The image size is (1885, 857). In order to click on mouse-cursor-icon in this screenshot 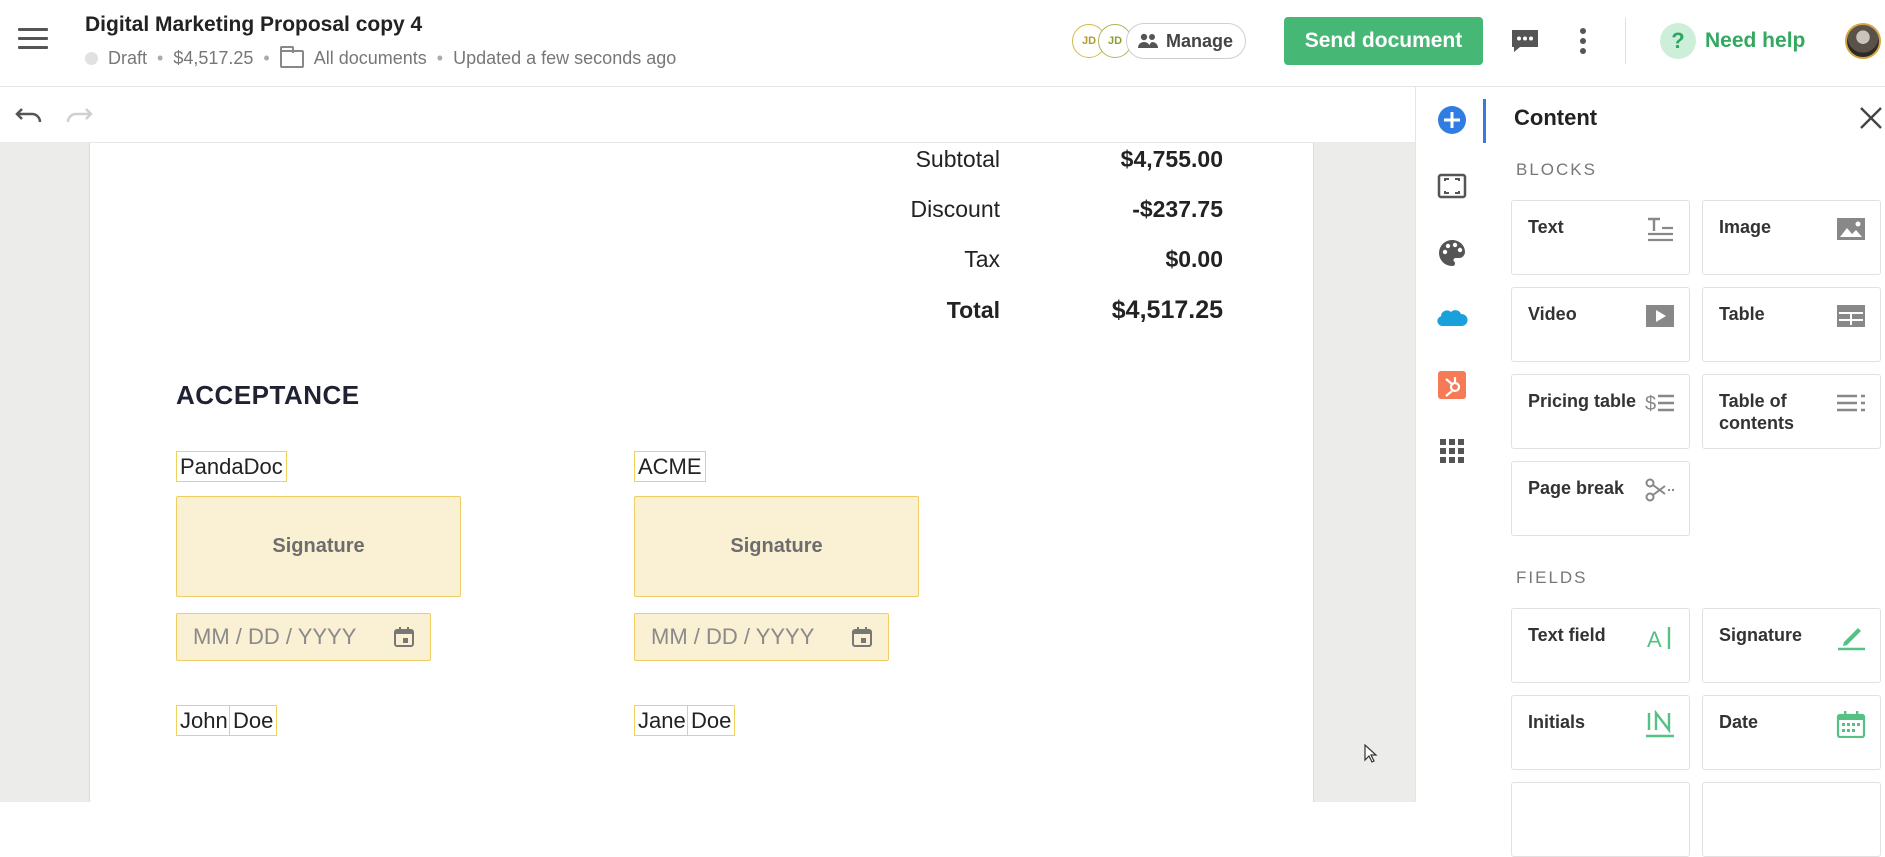, I will do `click(1371, 753)`.